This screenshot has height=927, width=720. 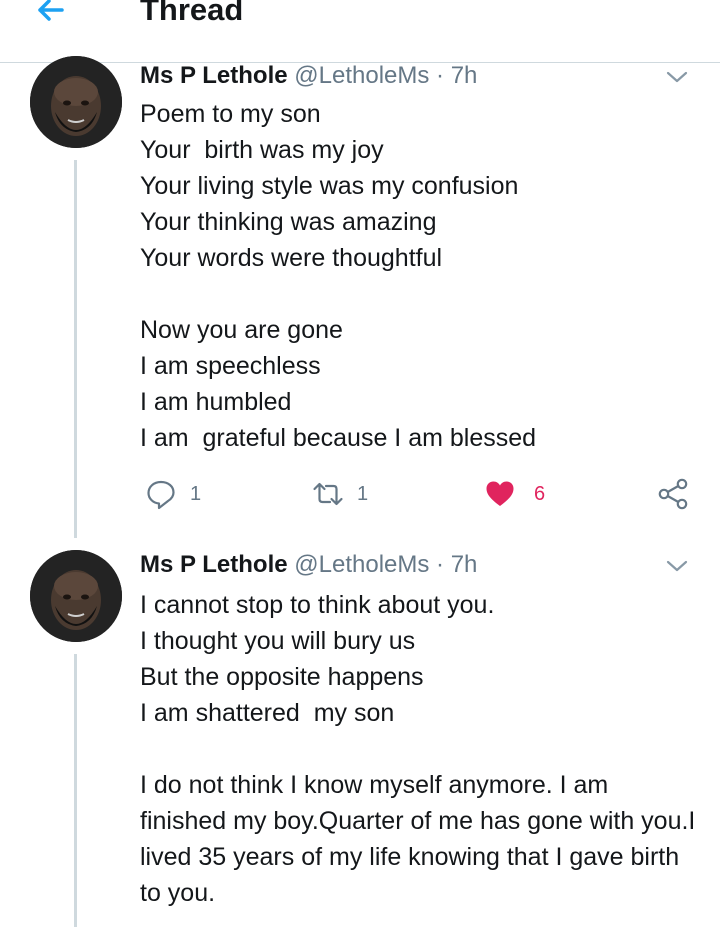 I want to click on poem-line: I am grateful because I am blessed, so click(x=338, y=438).